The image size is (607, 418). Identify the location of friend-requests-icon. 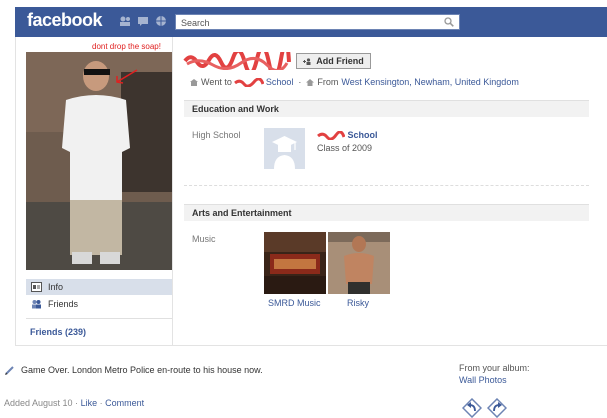
(125, 21).